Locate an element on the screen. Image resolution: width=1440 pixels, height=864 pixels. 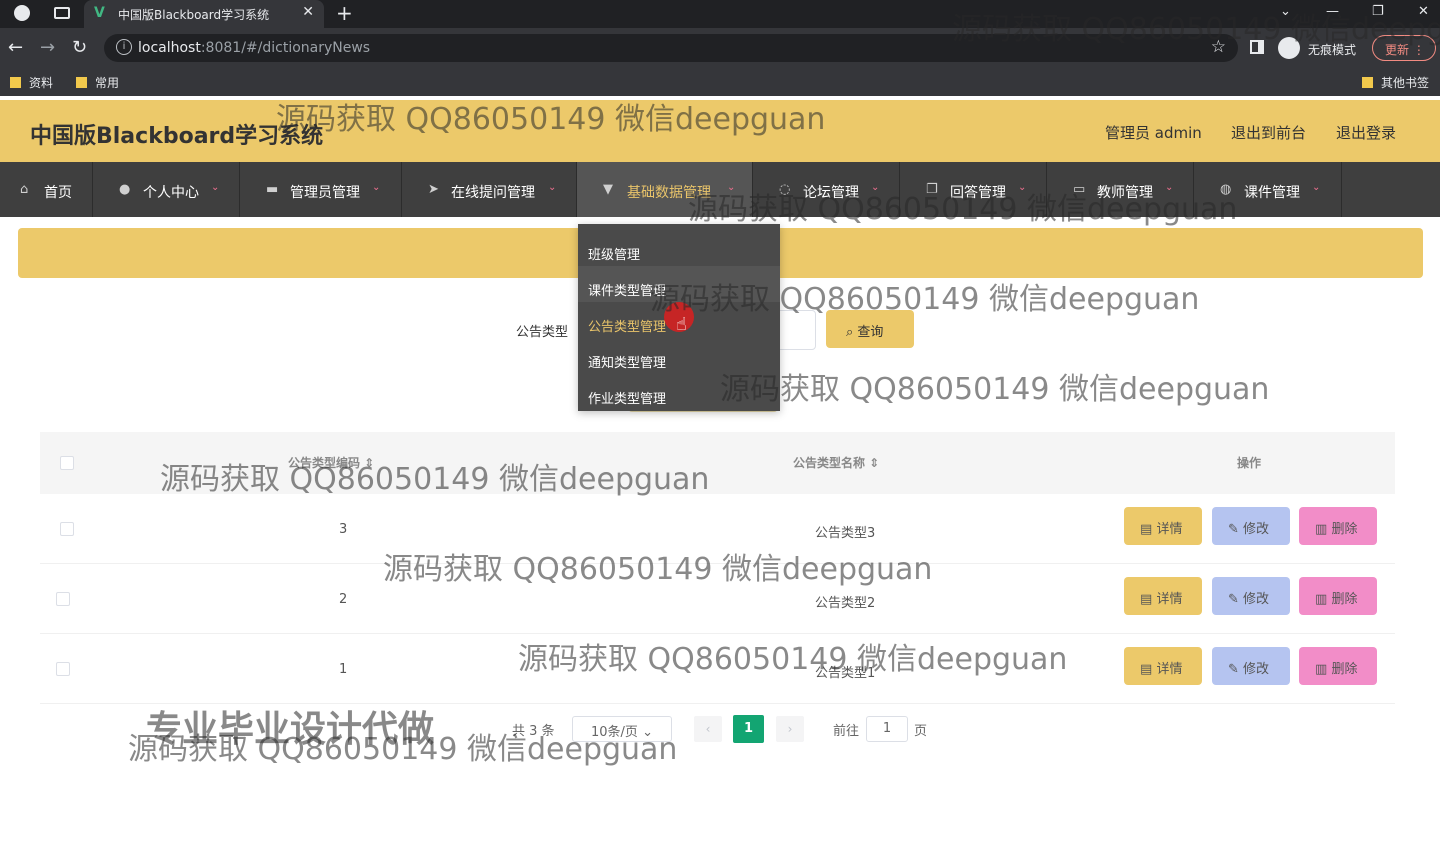
url-host: localhost is located at coordinates (169, 48).